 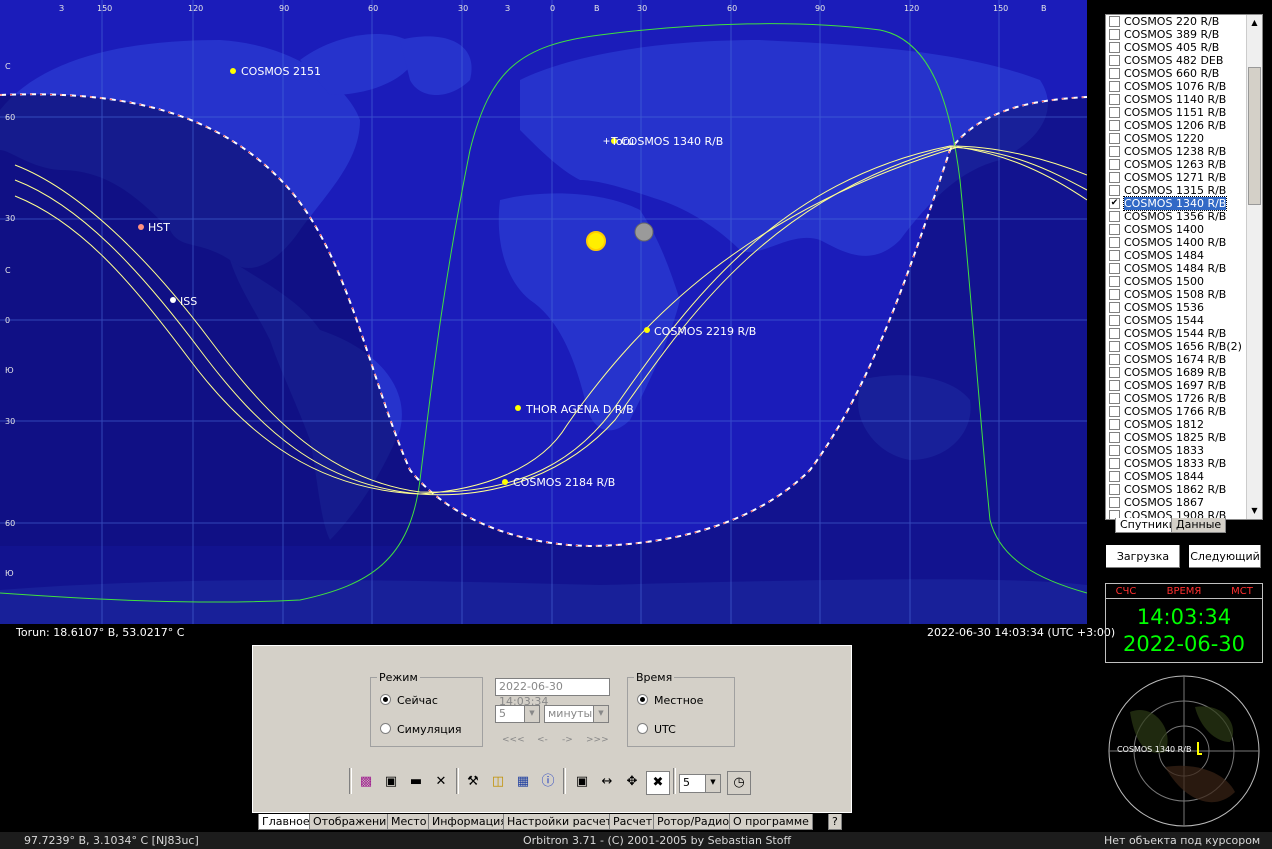 I want to click on window-small-icon: ▣, so click(x=582, y=782).